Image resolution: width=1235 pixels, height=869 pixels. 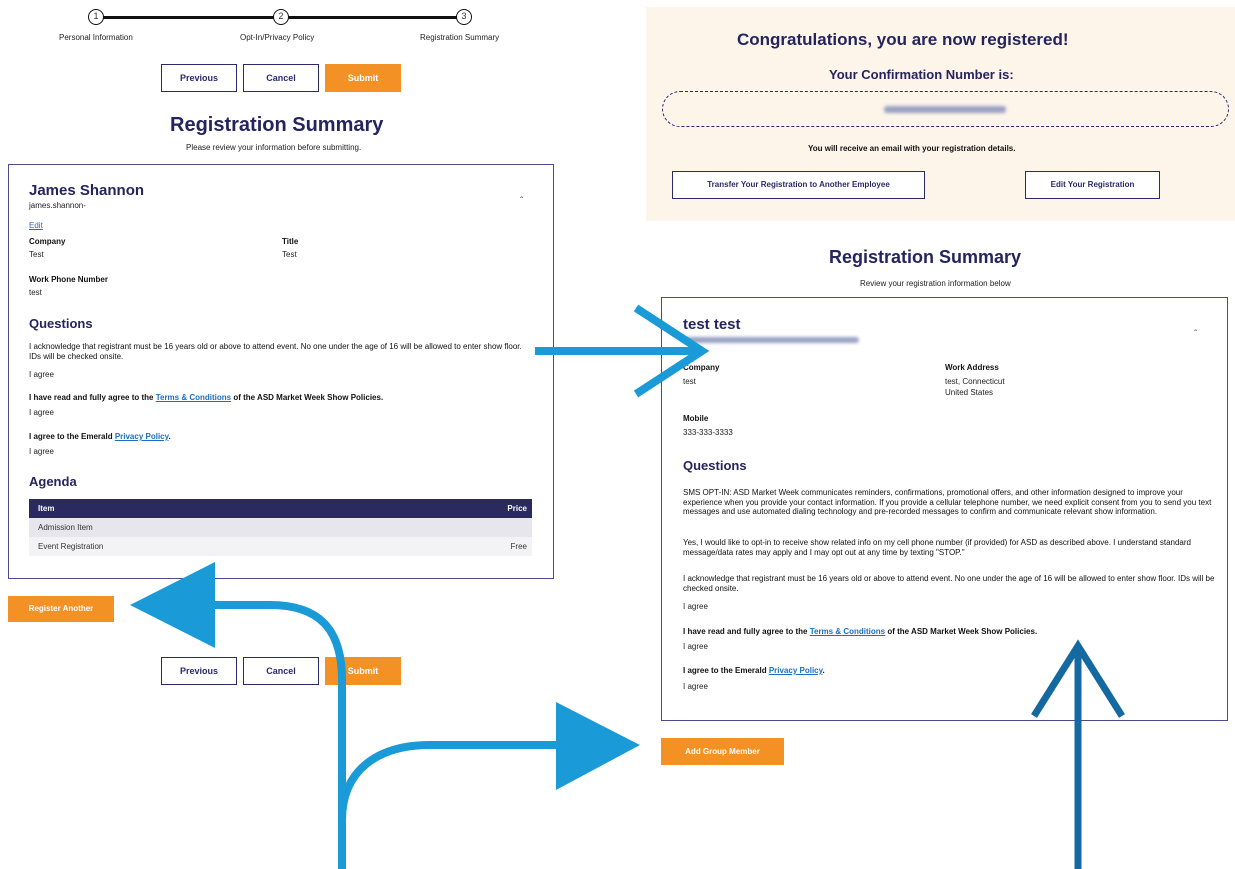 I want to click on arrow-questions-right-icon, so click(x=622, y=351).